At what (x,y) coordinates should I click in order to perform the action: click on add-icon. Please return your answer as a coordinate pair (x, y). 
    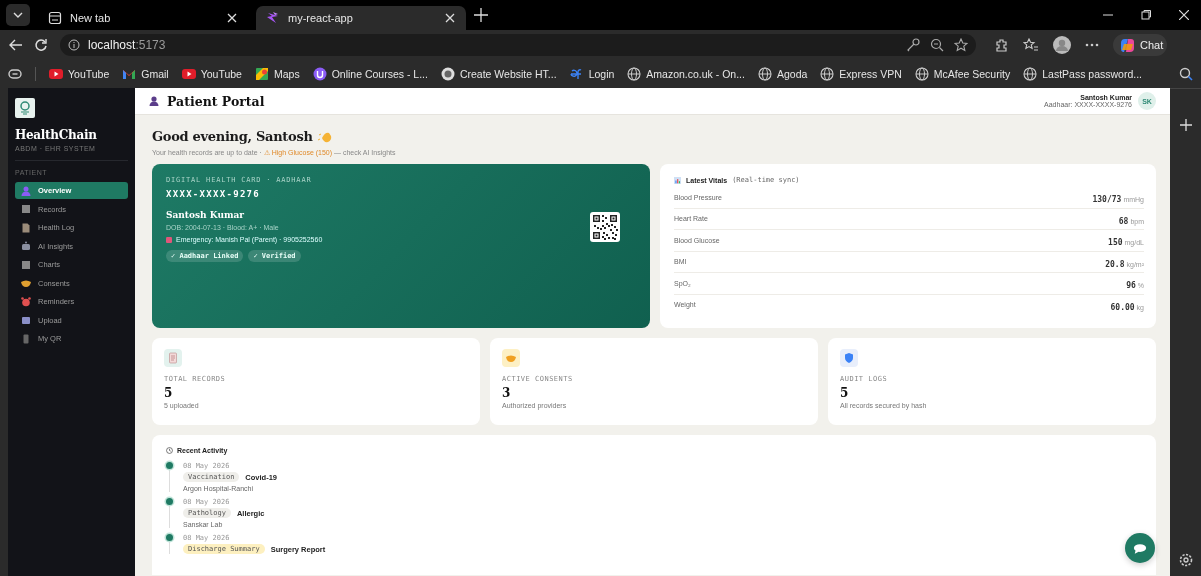
    Looking at the image, I should click on (1185, 125).